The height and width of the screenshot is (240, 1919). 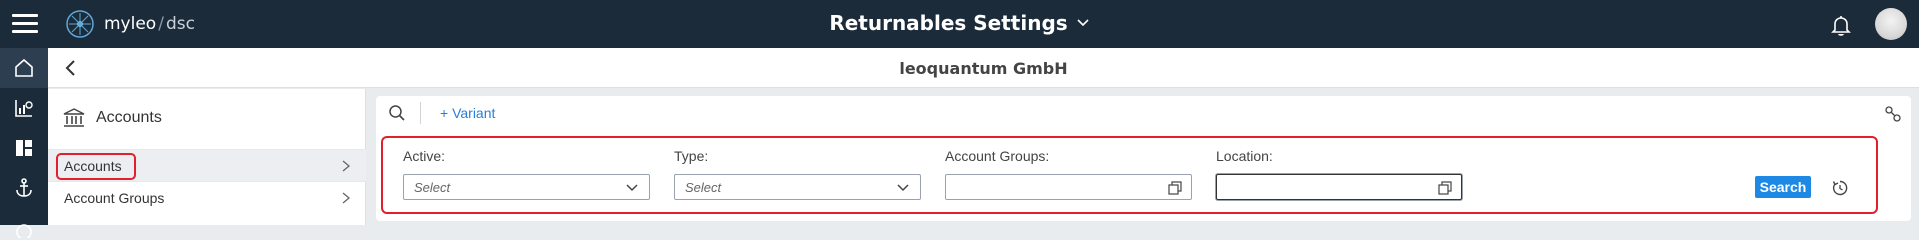 What do you see at coordinates (1244, 156) in the screenshot?
I see `location-label: Location:` at bounding box center [1244, 156].